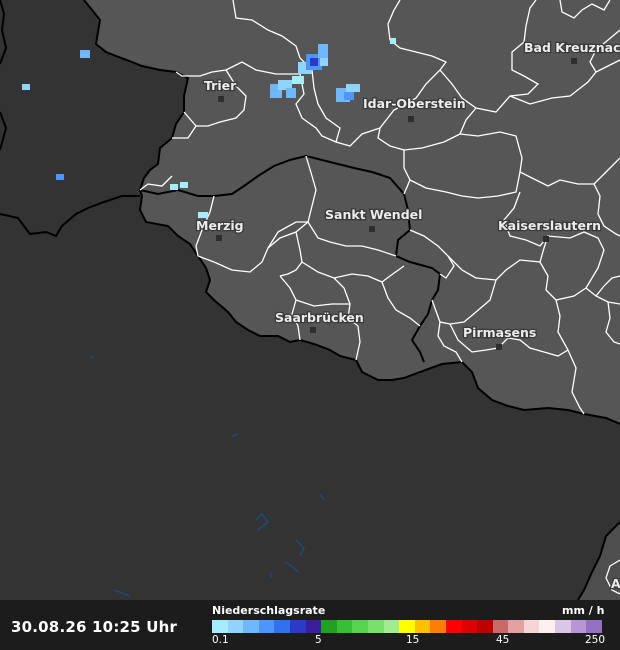 This screenshot has height=650, width=620. I want to click on legend-tick: 250, so click(595, 640).